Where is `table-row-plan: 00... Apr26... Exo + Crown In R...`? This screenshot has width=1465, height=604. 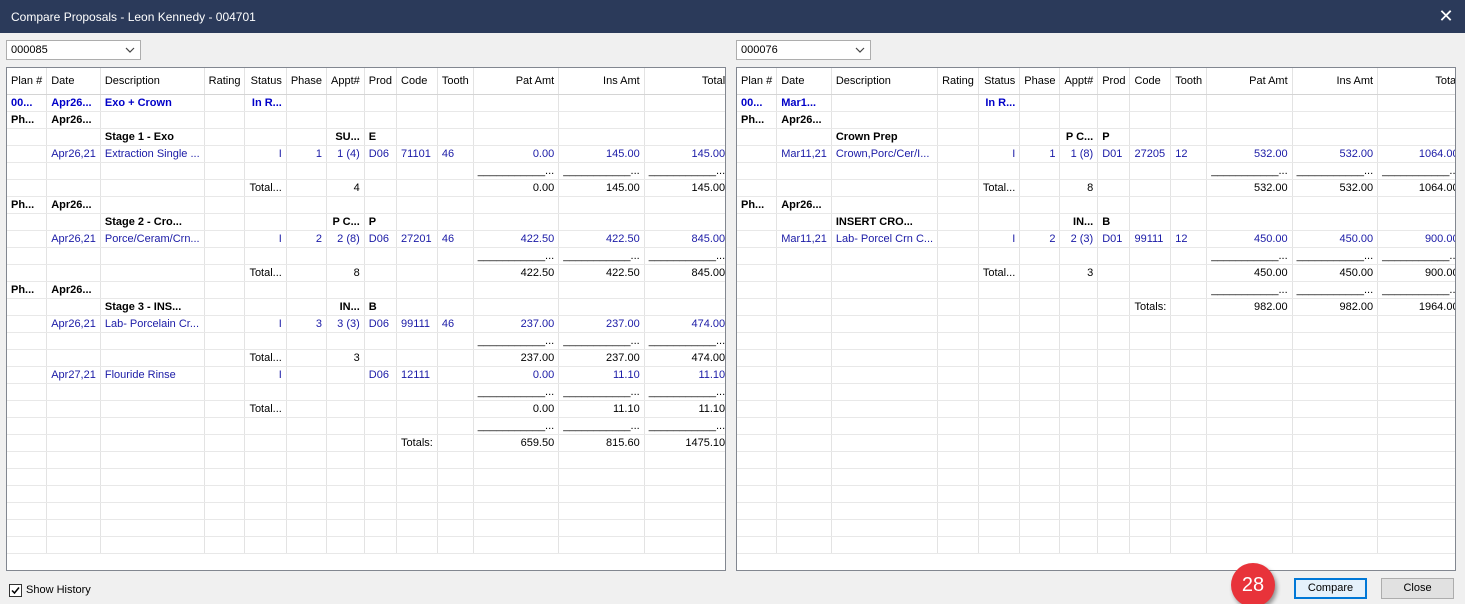 table-row-plan: 00... Apr26... Exo + Crown In R... is located at coordinates (366, 103).